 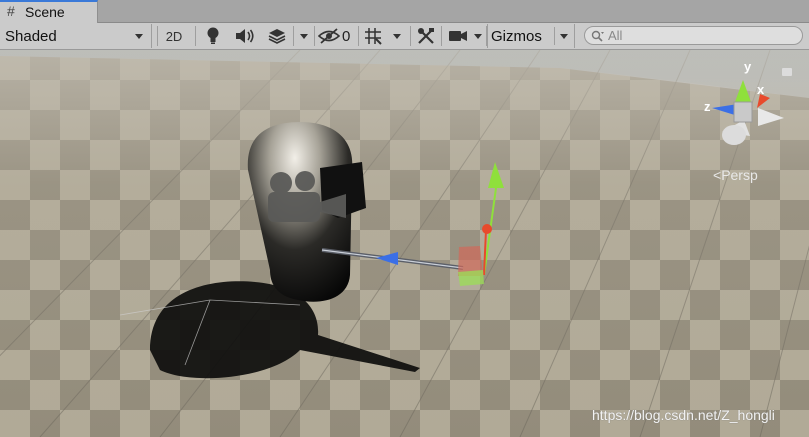 What do you see at coordinates (45, 12) in the screenshot?
I see `tab-scene-label: Scene` at bounding box center [45, 12].